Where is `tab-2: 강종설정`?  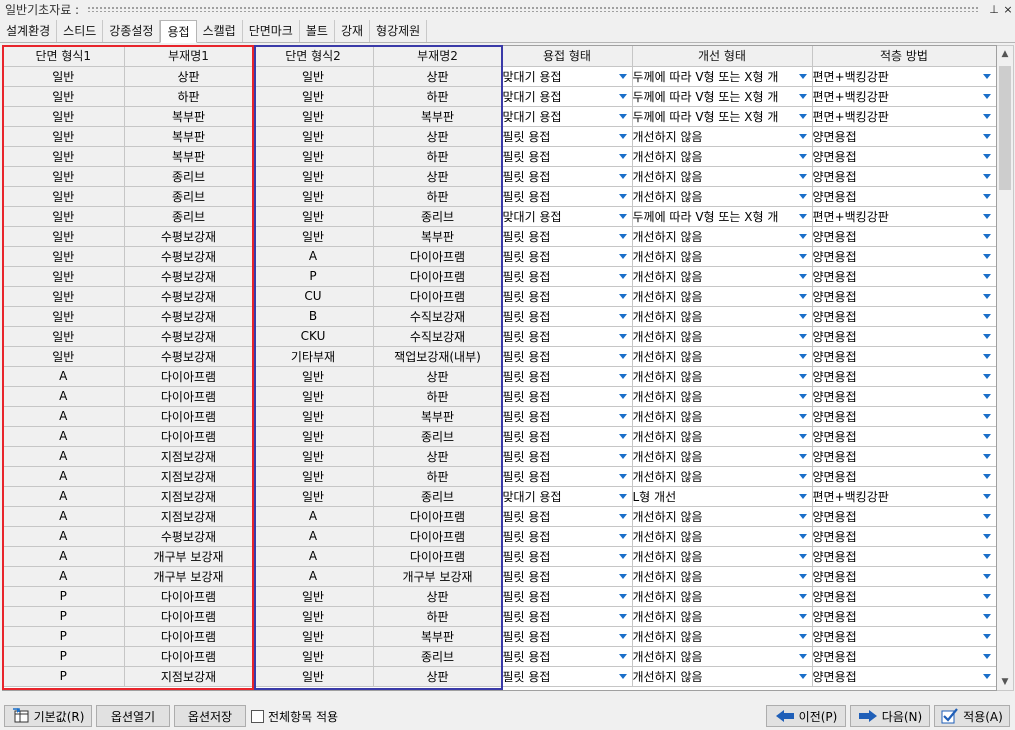 tab-2: 강종설정 is located at coordinates (132, 31).